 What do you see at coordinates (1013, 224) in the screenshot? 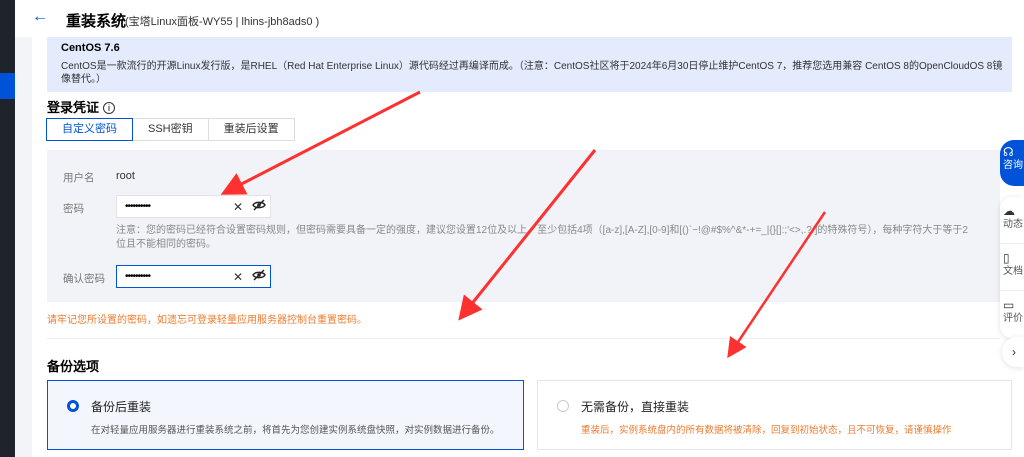
I see `float-item-label: 动态` at bounding box center [1013, 224].